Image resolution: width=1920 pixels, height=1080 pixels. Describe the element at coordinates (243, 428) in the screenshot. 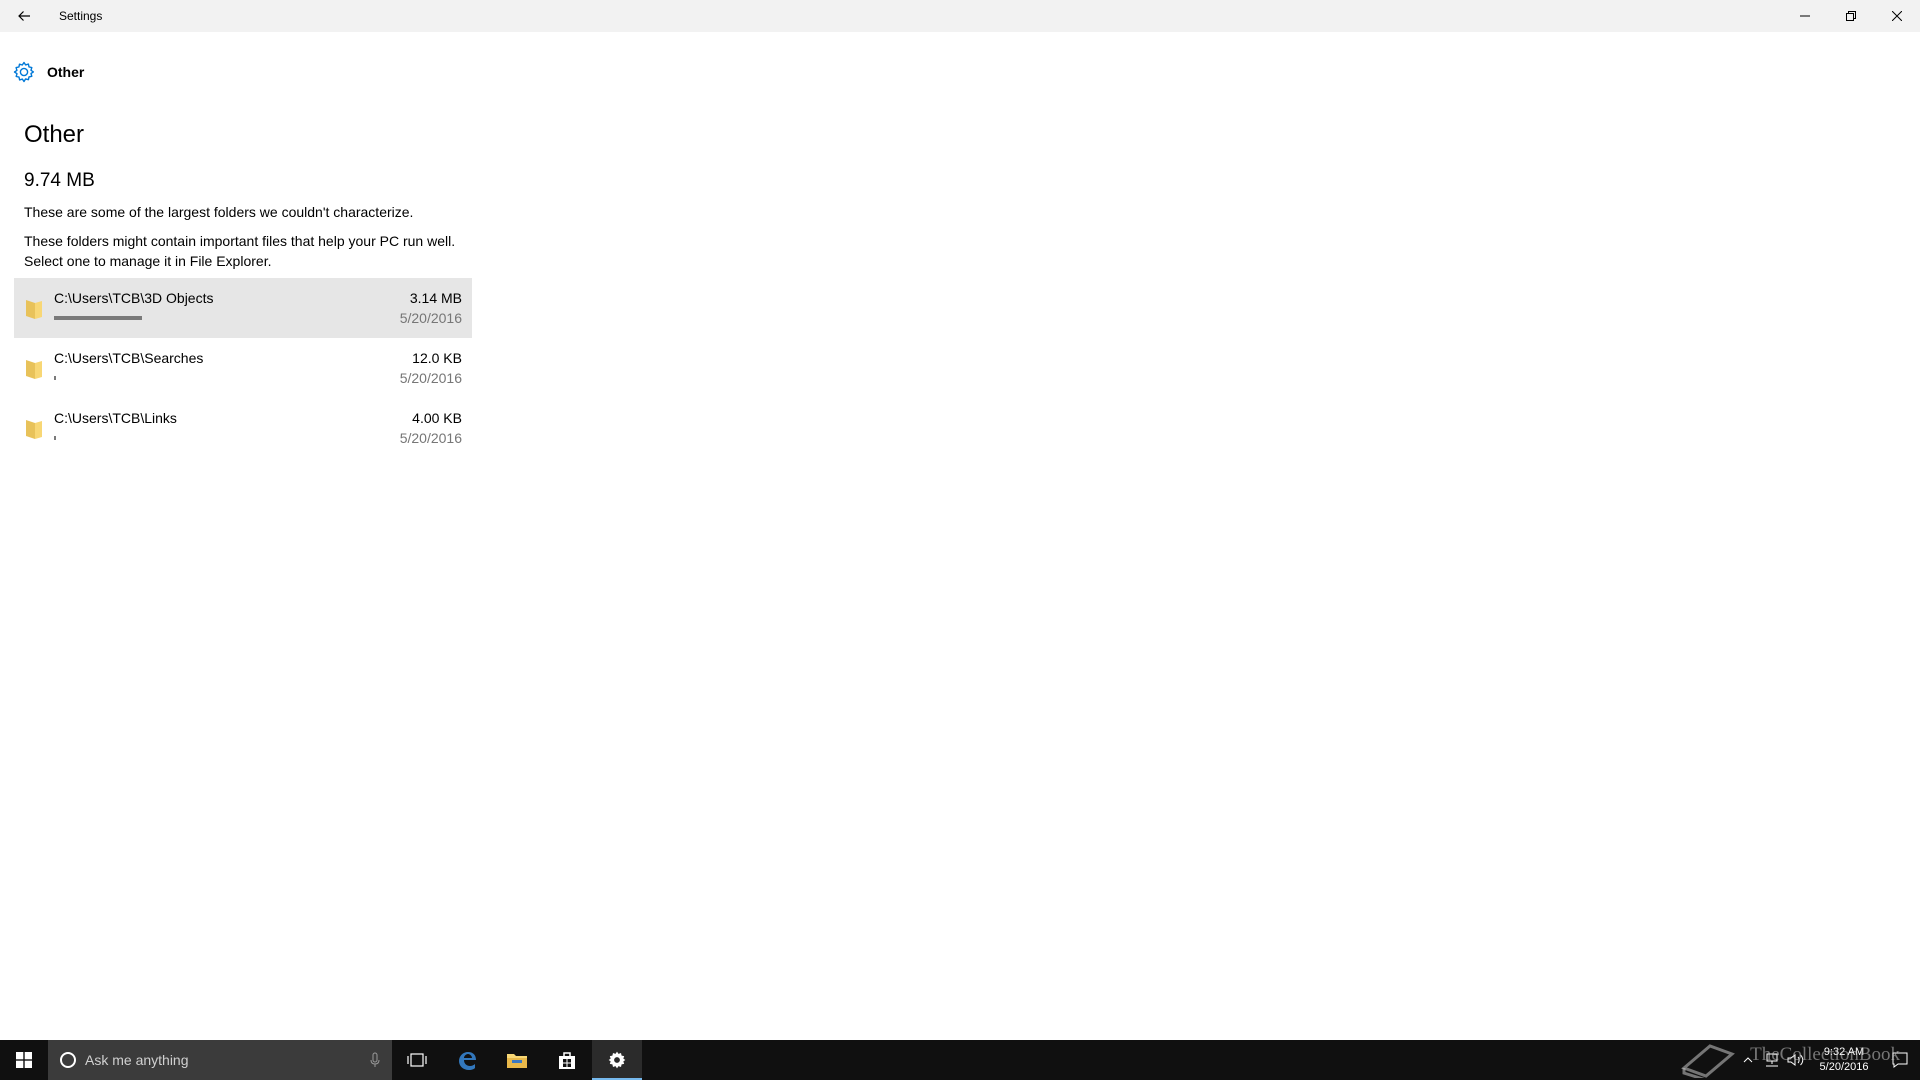

I see `folder-row: C:\Users\TCB\Links 4.00 KB 5/20/2016` at that location.